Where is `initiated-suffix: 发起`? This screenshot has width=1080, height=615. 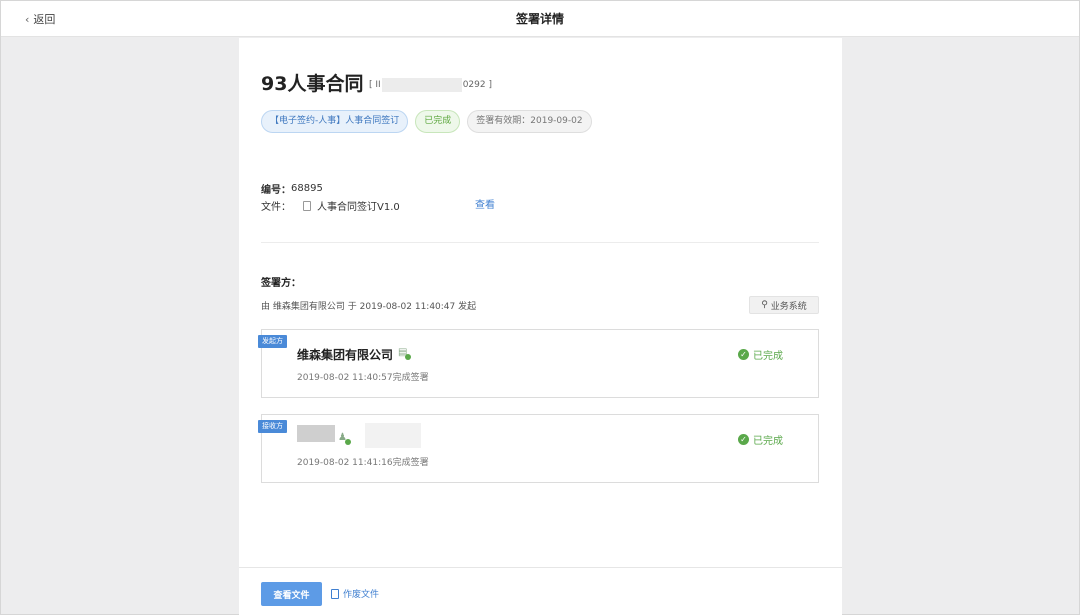 initiated-suffix: 发起 is located at coordinates (467, 307).